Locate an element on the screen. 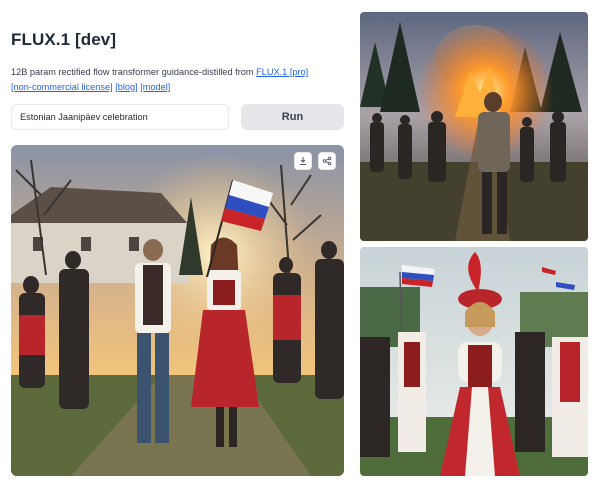 This screenshot has width=600, height=484. blog-link: [blog] is located at coordinates (126, 87).